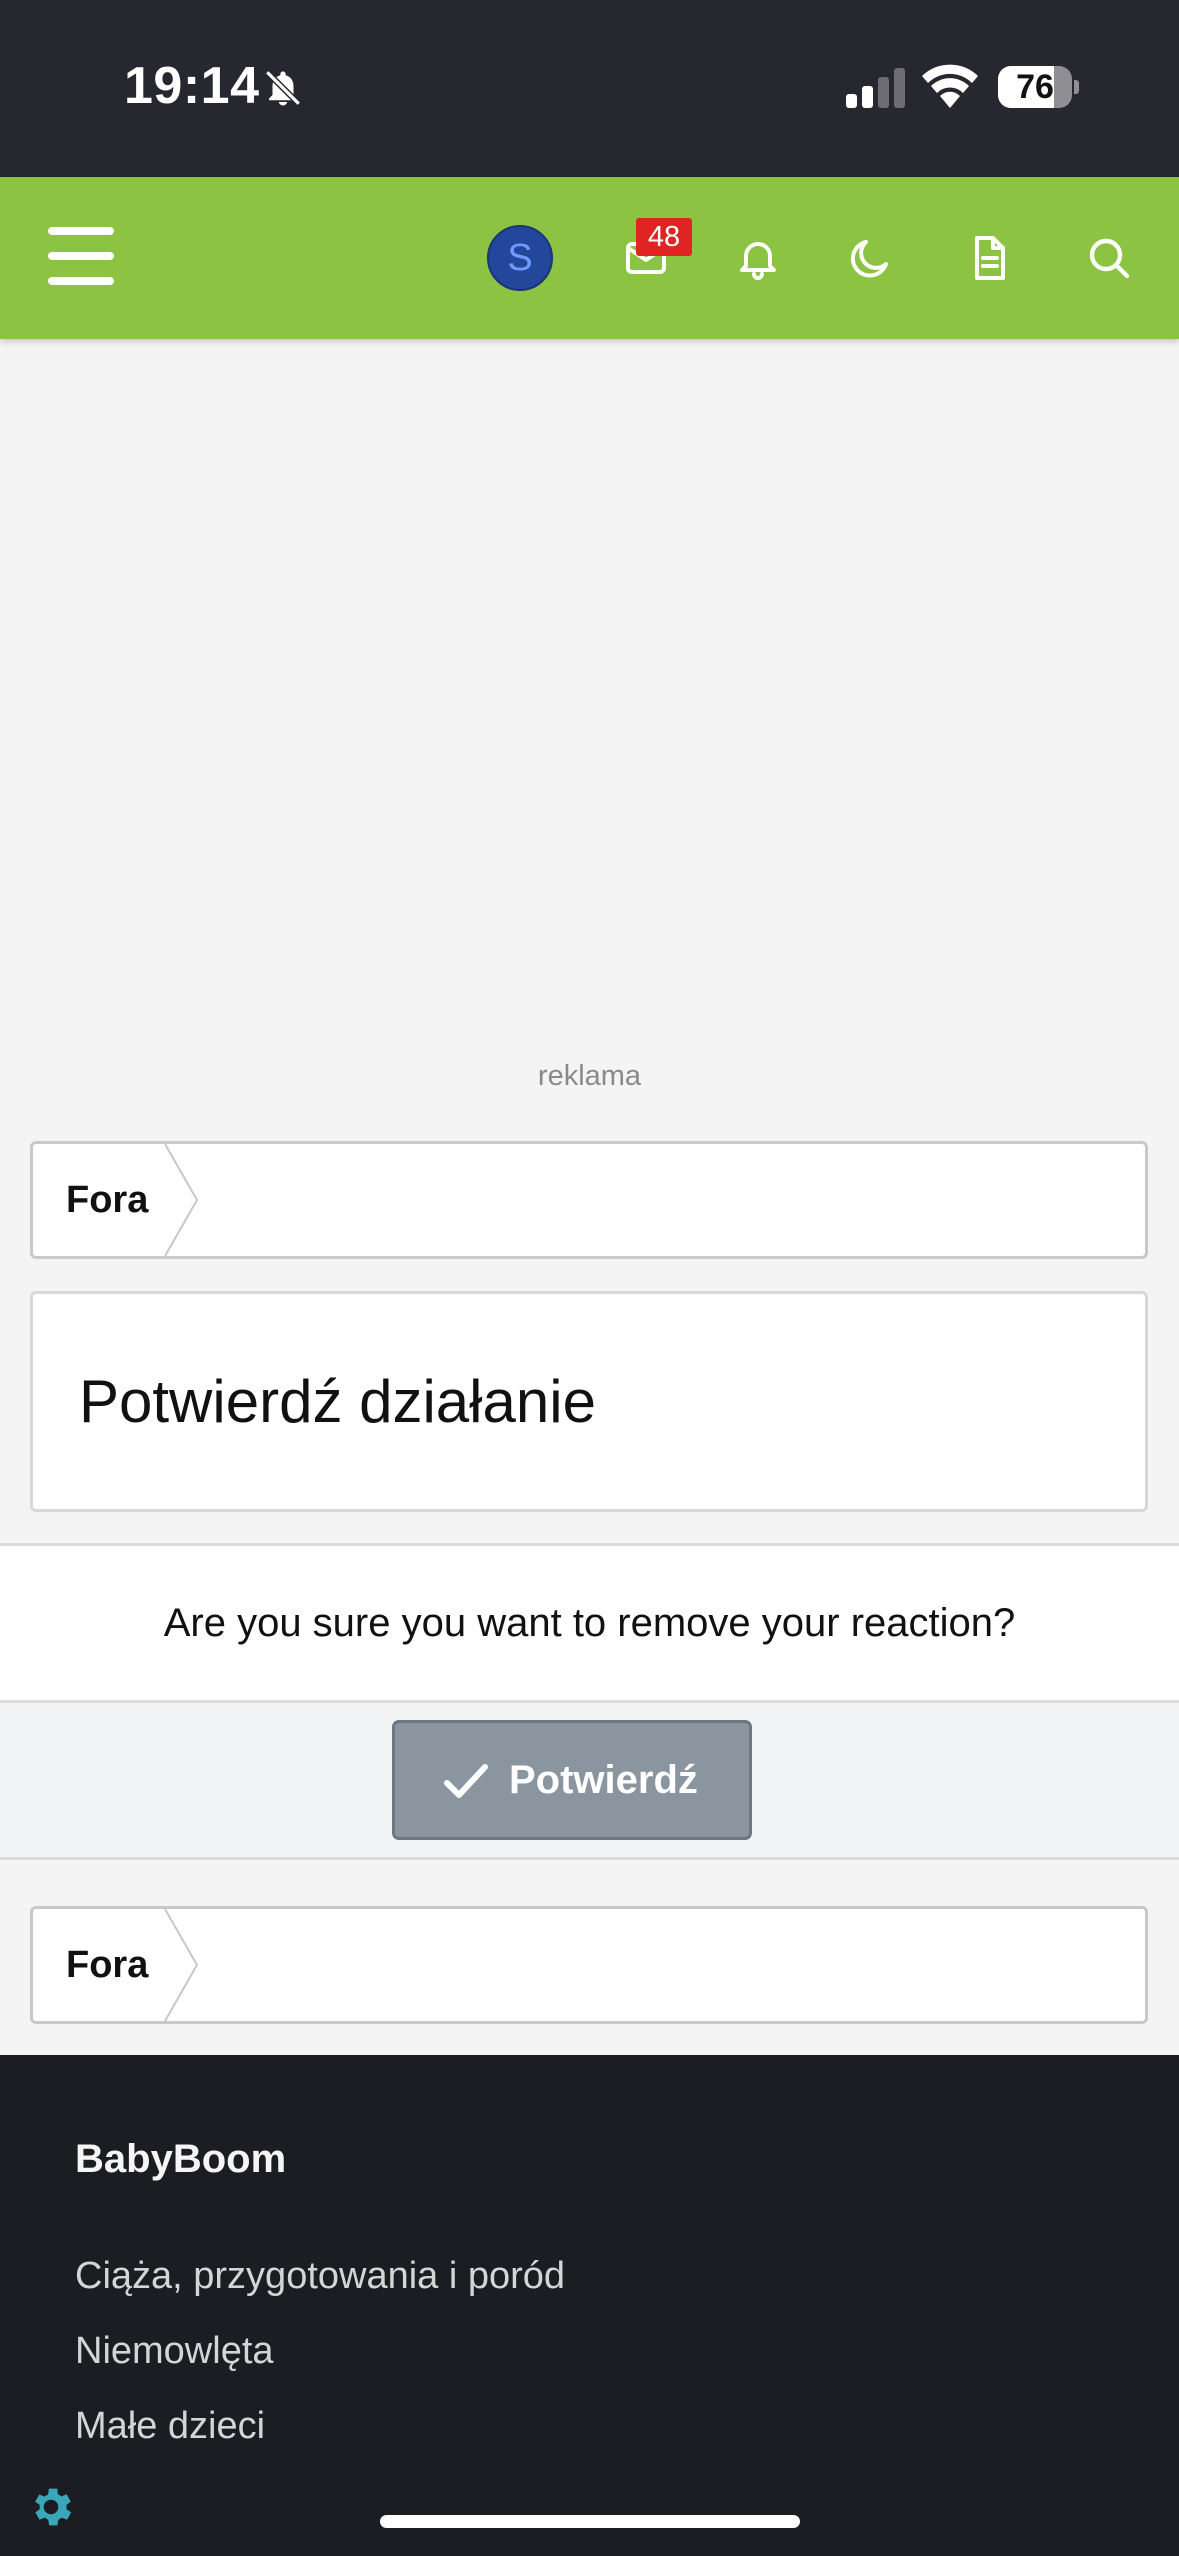 Image resolution: width=1179 pixels, height=2556 pixels. Describe the element at coordinates (589, 1076) in the screenshot. I see `ad-label: reklama` at that location.